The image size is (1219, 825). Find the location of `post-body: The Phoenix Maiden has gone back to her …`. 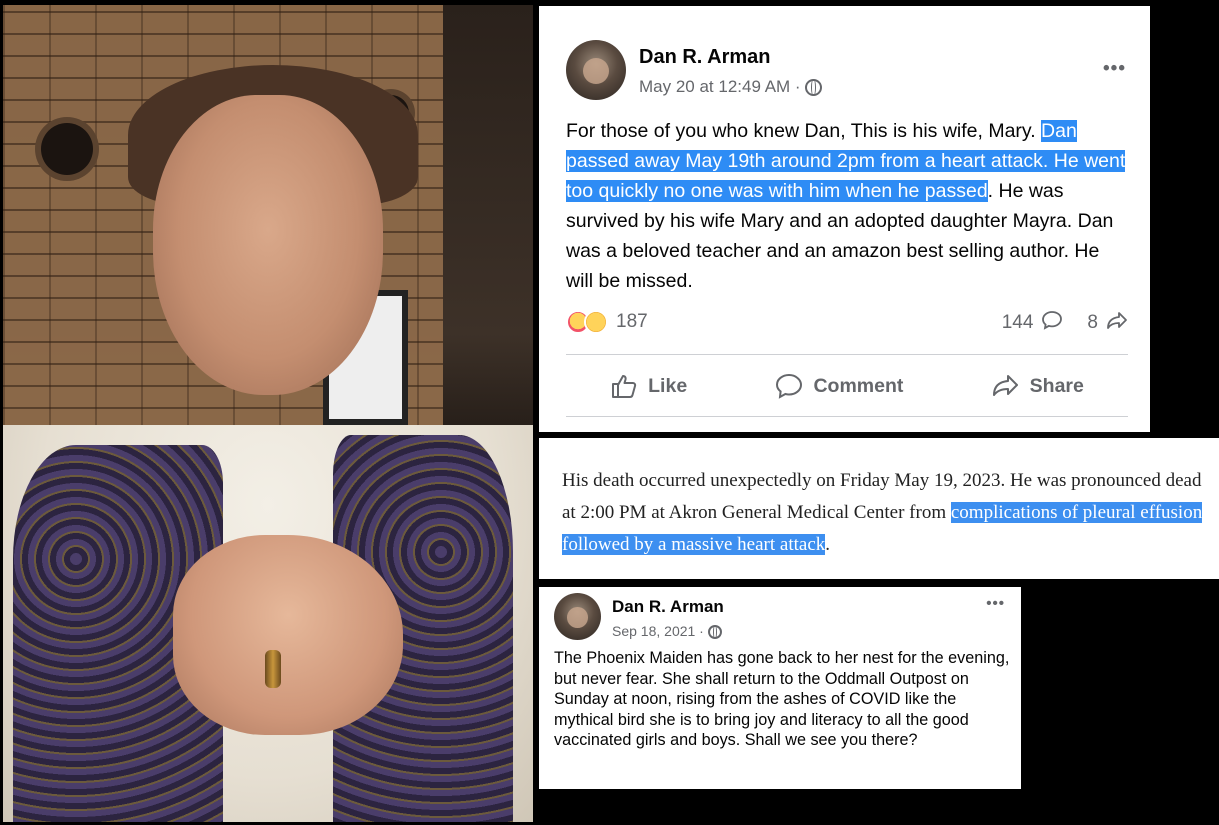

post-body: The Phoenix Maiden has gone back to her … is located at coordinates (782, 699).